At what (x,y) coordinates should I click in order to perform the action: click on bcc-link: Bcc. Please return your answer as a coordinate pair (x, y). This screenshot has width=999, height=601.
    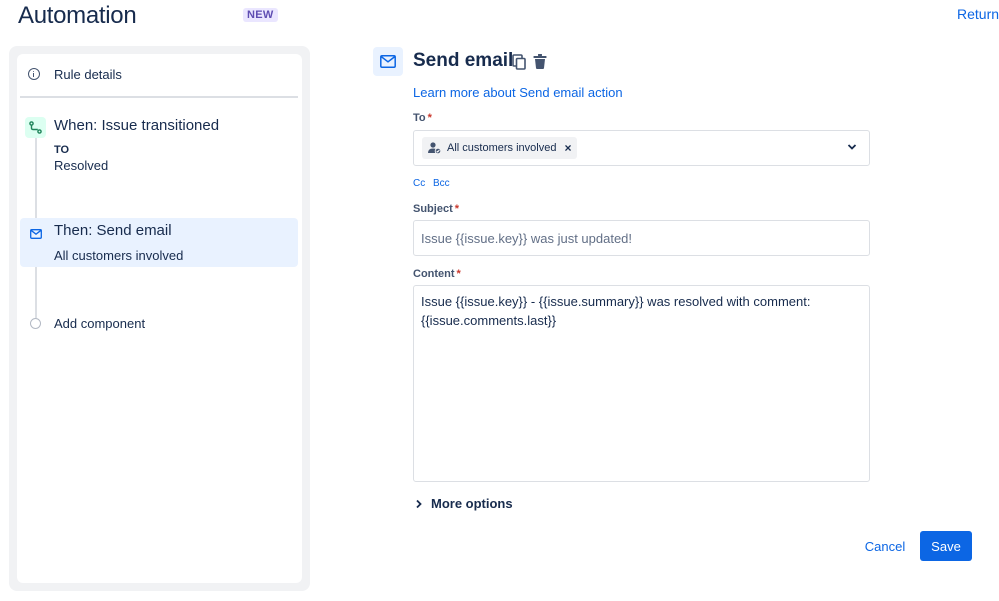
    Looking at the image, I should click on (441, 183).